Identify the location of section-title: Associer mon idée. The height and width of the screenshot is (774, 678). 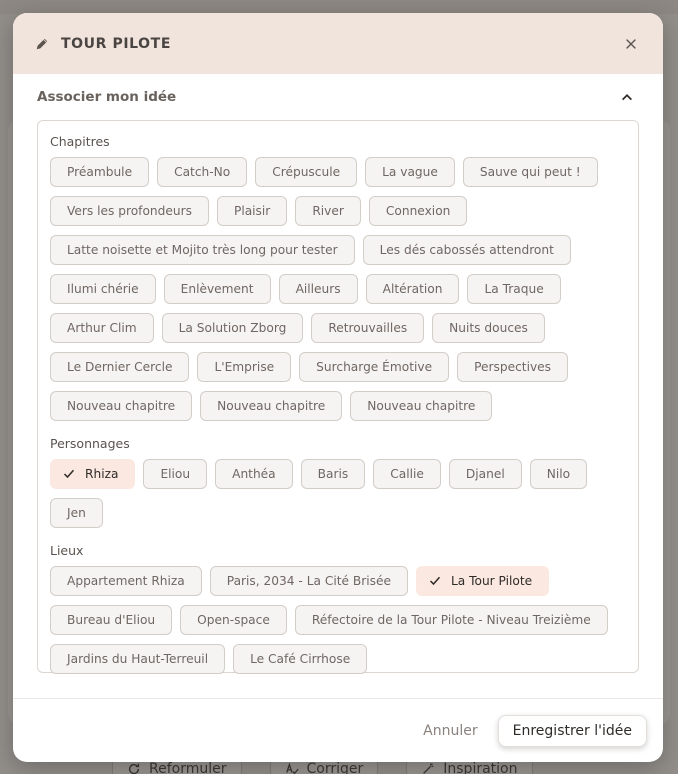
(107, 97).